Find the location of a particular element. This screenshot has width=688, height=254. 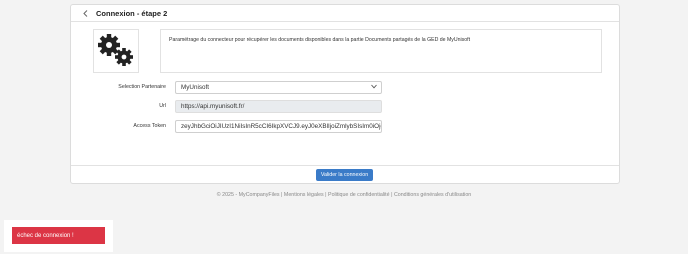

privacy-link: Politique de confidentialité is located at coordinates (359, 195).